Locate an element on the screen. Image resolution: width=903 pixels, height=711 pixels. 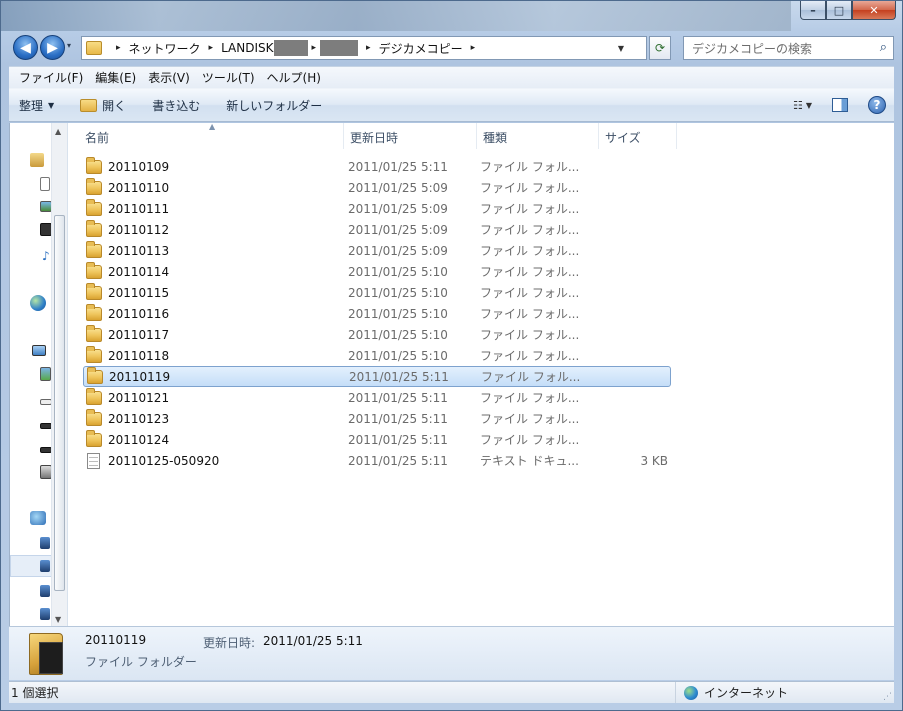
file-date: 2011/01/25 5:09 is located at coordinates (398, 250).